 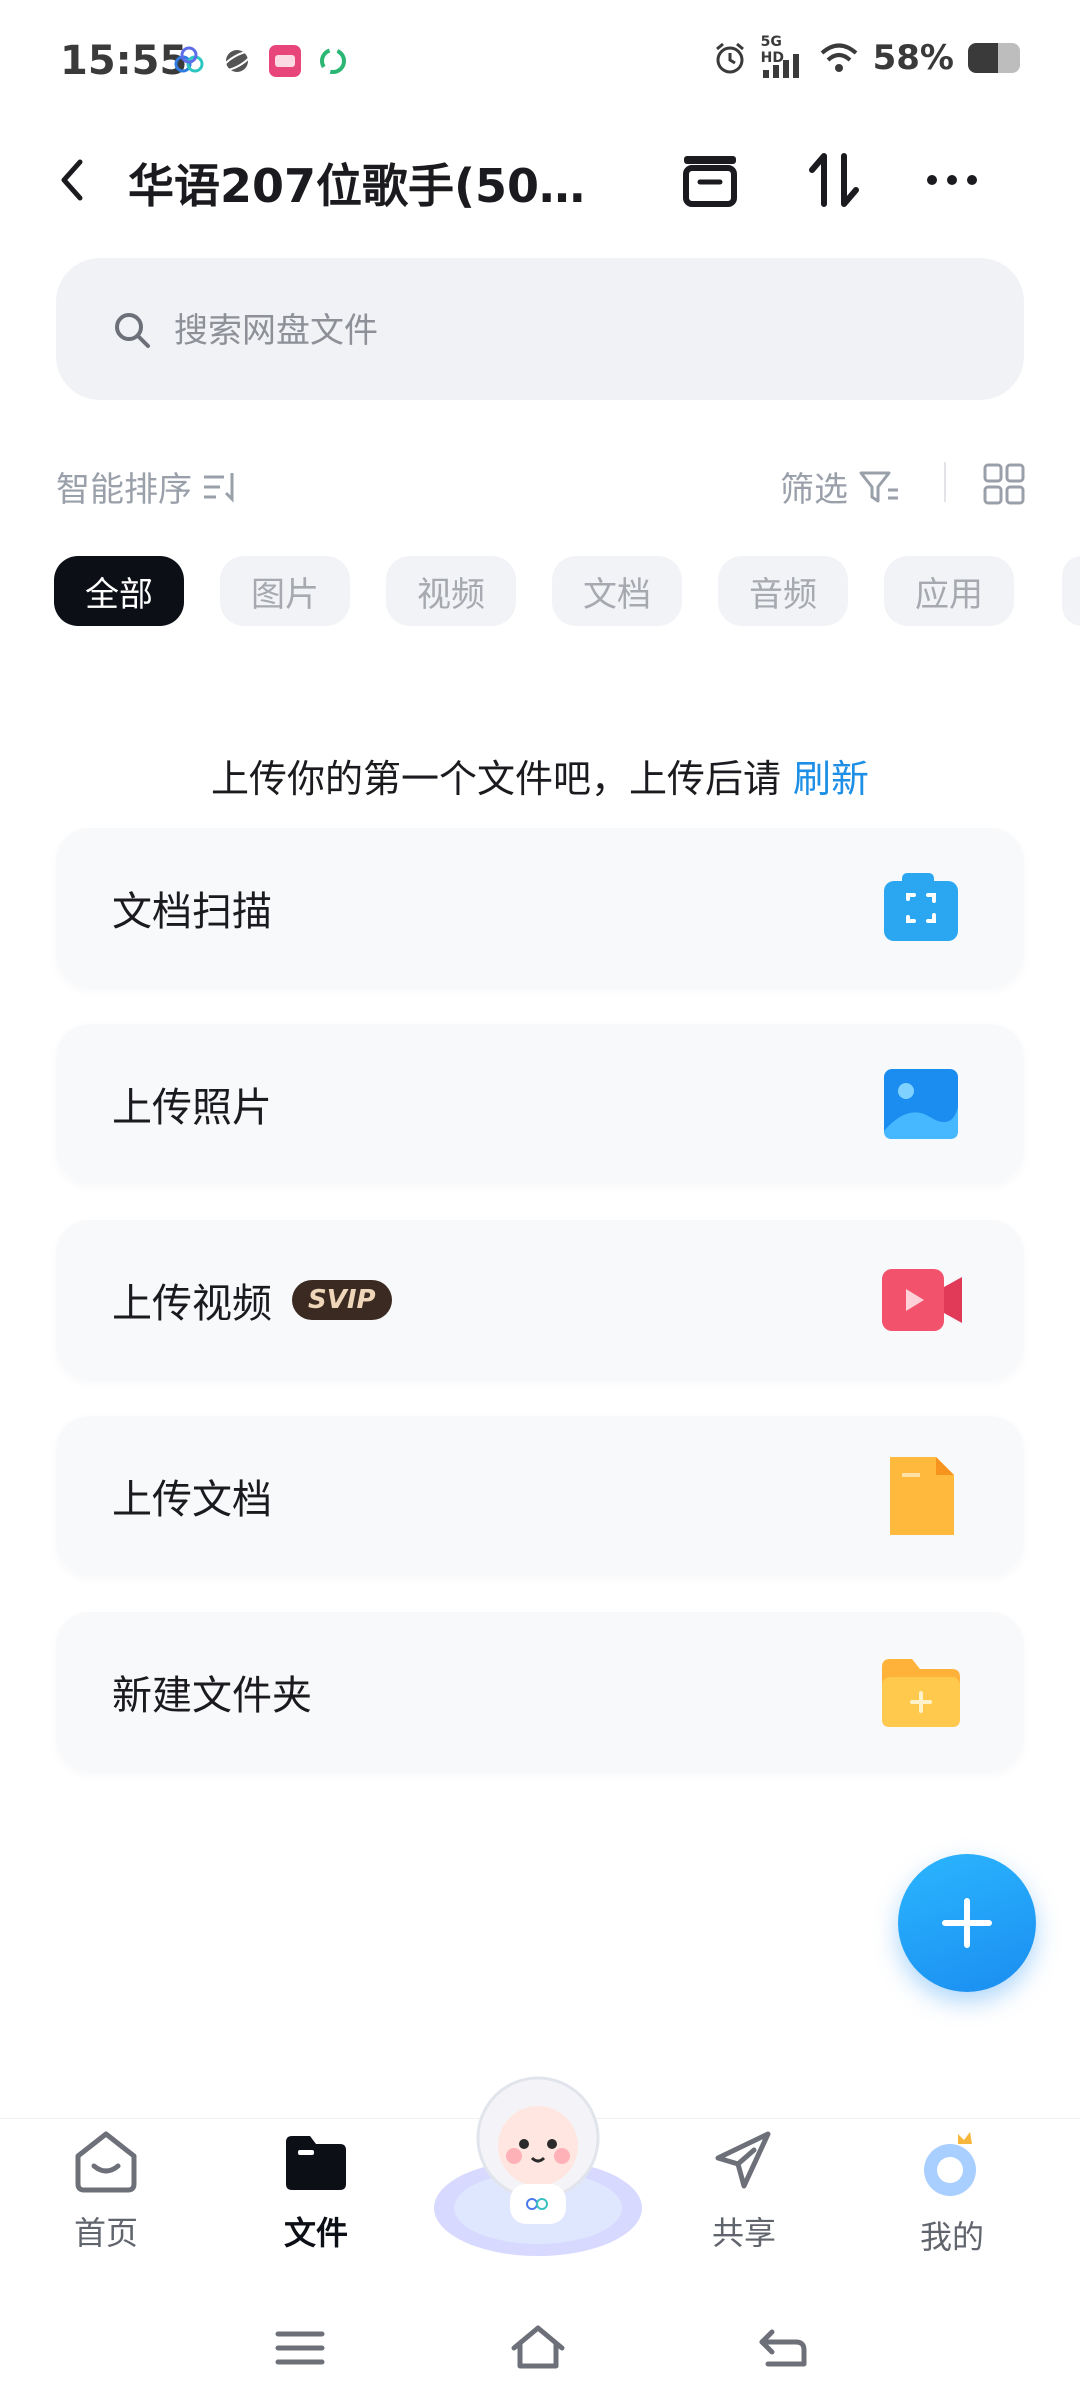 I want to click on tab-all: 全部, so click(x=119, y=591).